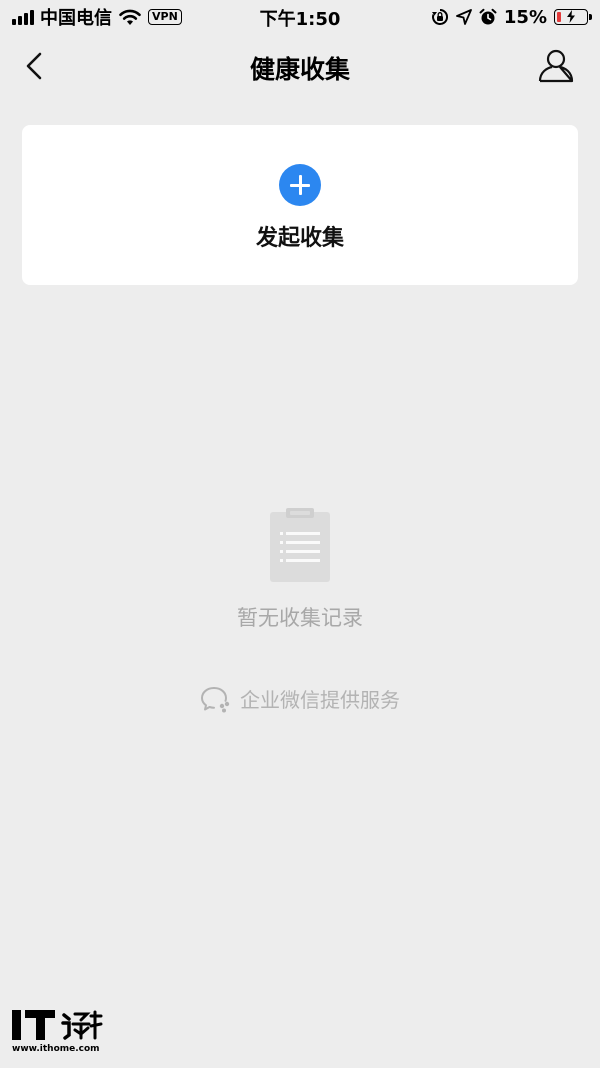  I want to click on start-collection-label: 发起收集, so click(299, 238).